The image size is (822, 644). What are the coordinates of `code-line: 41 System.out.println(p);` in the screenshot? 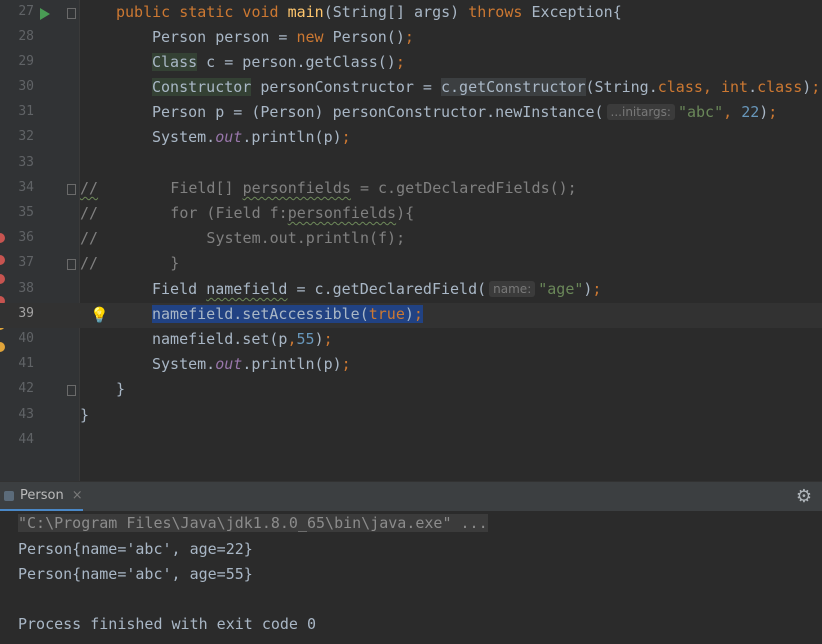 It's located at (411, 365).